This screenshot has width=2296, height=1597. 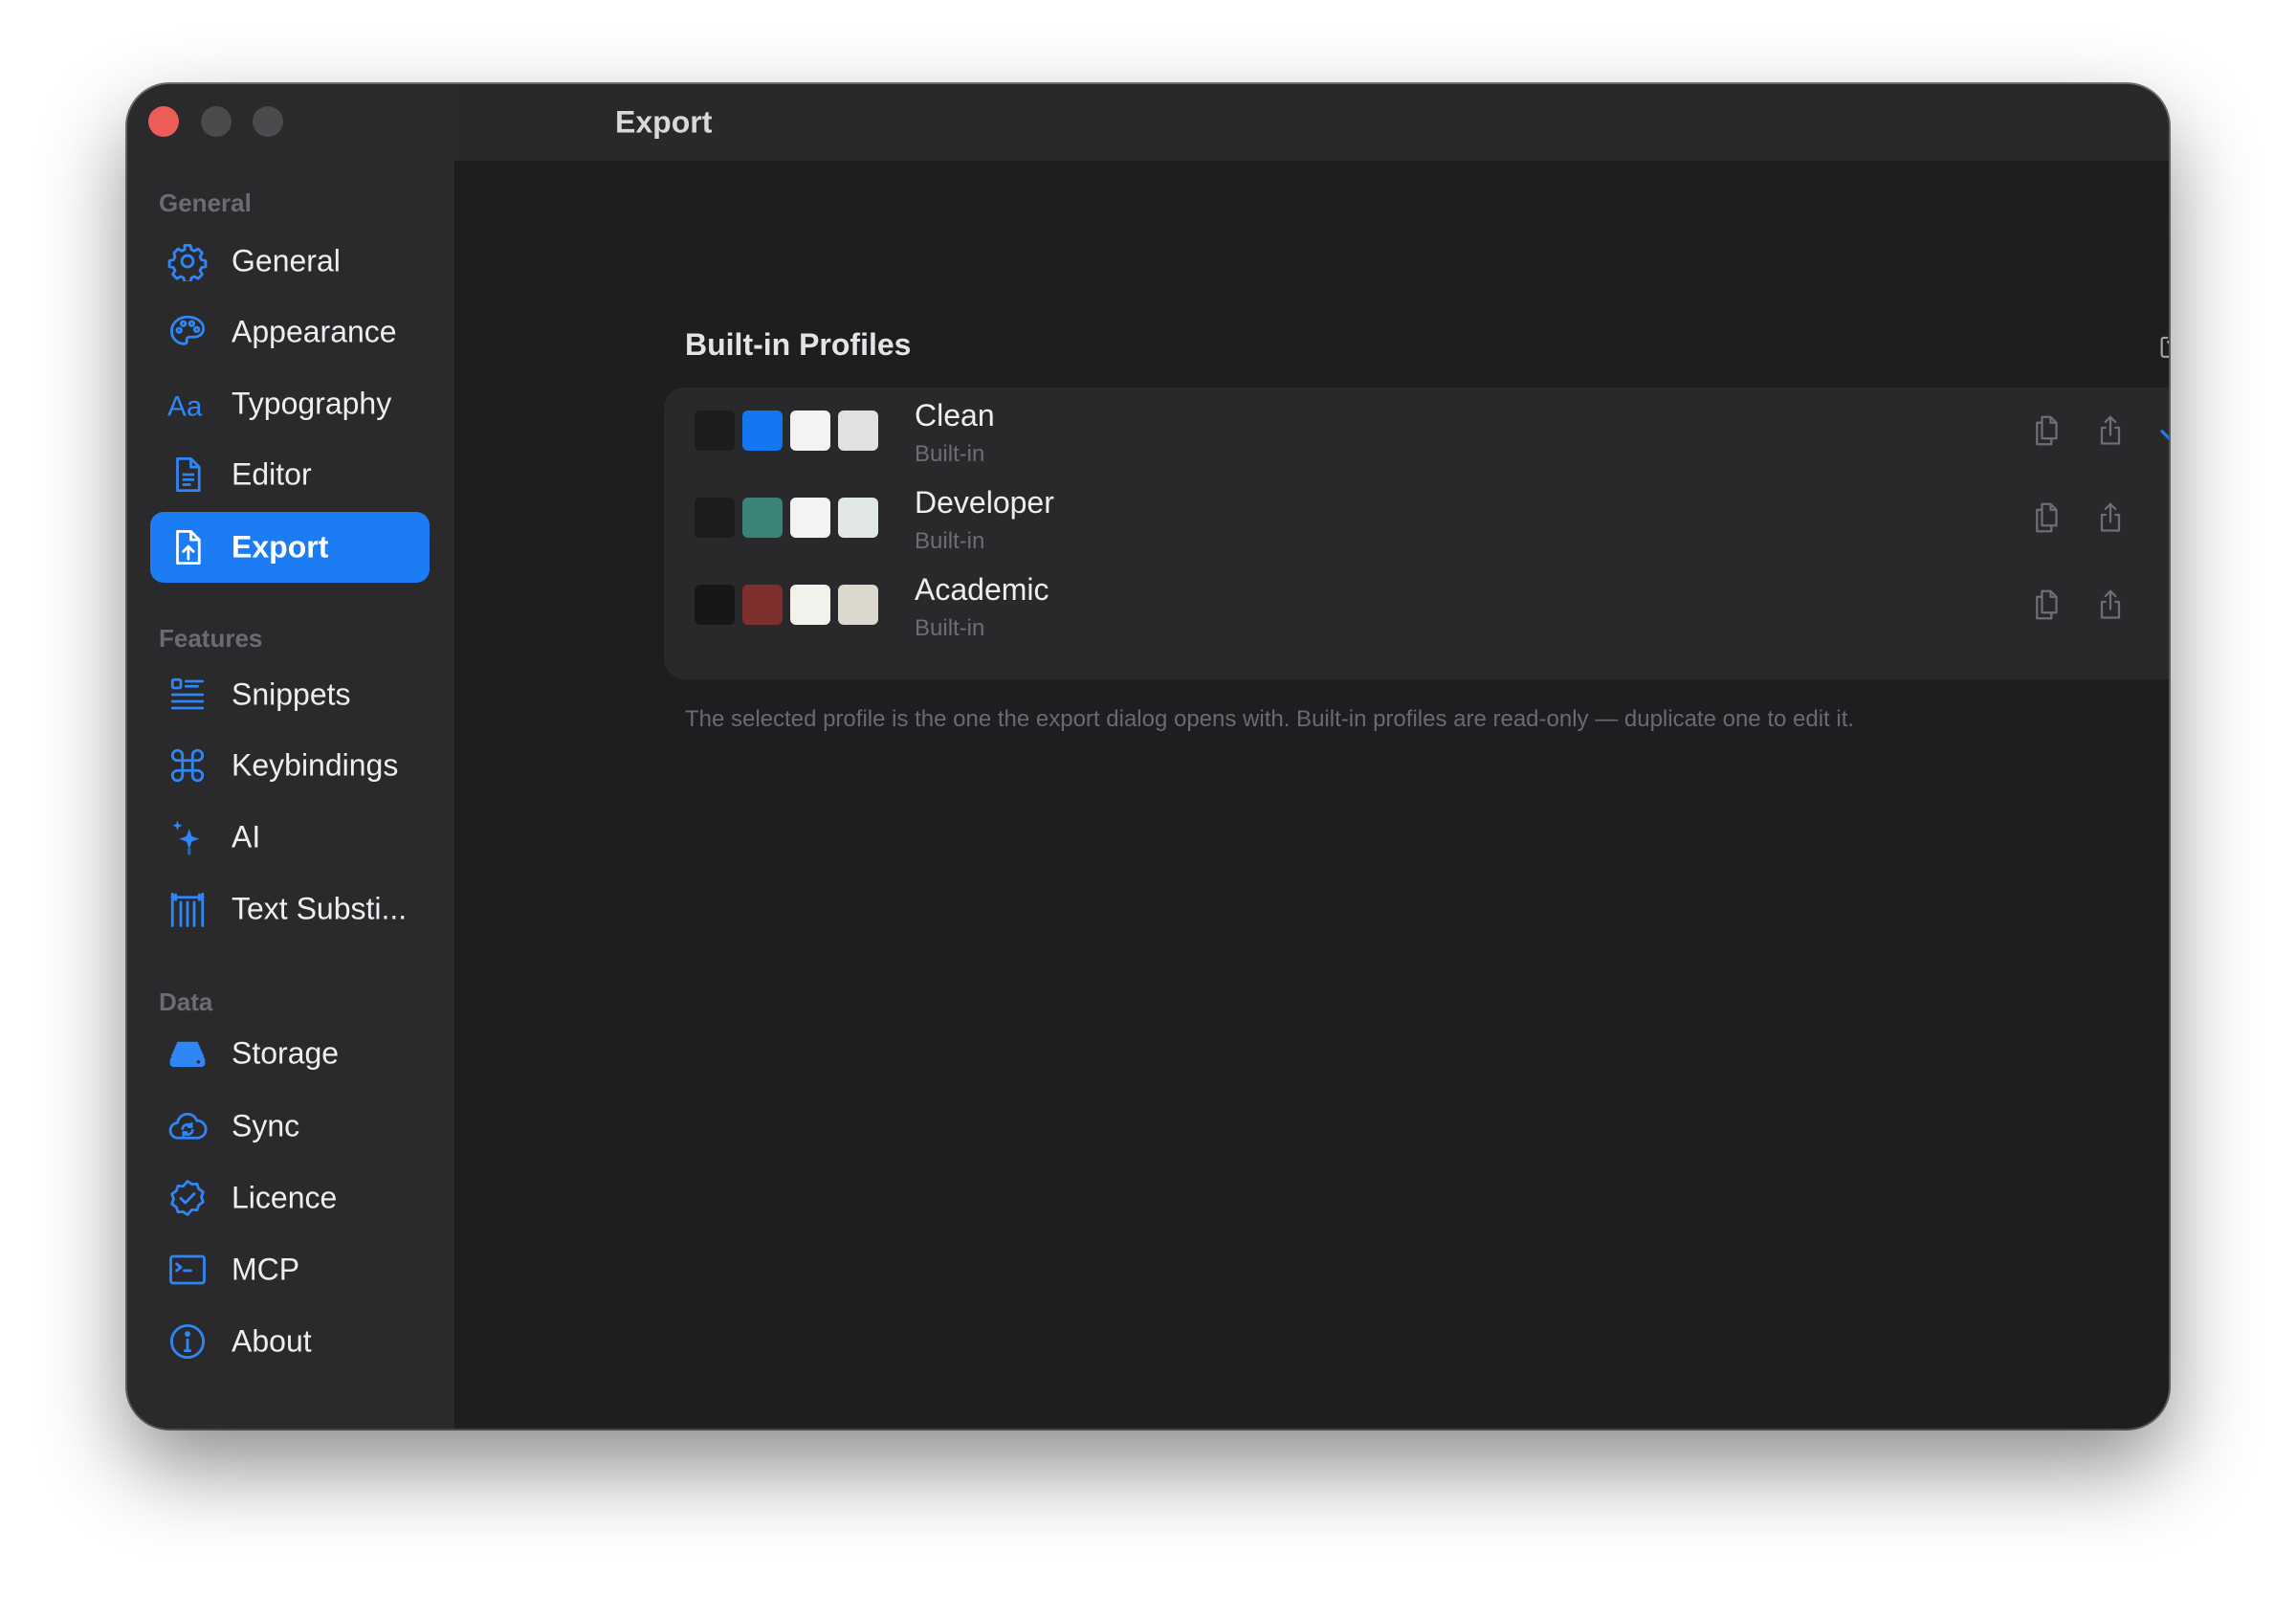 What do you see at coordinates (1417, 605) in the screenshot?
I see `profile-row-academic: Academic Built-in` at bounding box center [1417, 605].